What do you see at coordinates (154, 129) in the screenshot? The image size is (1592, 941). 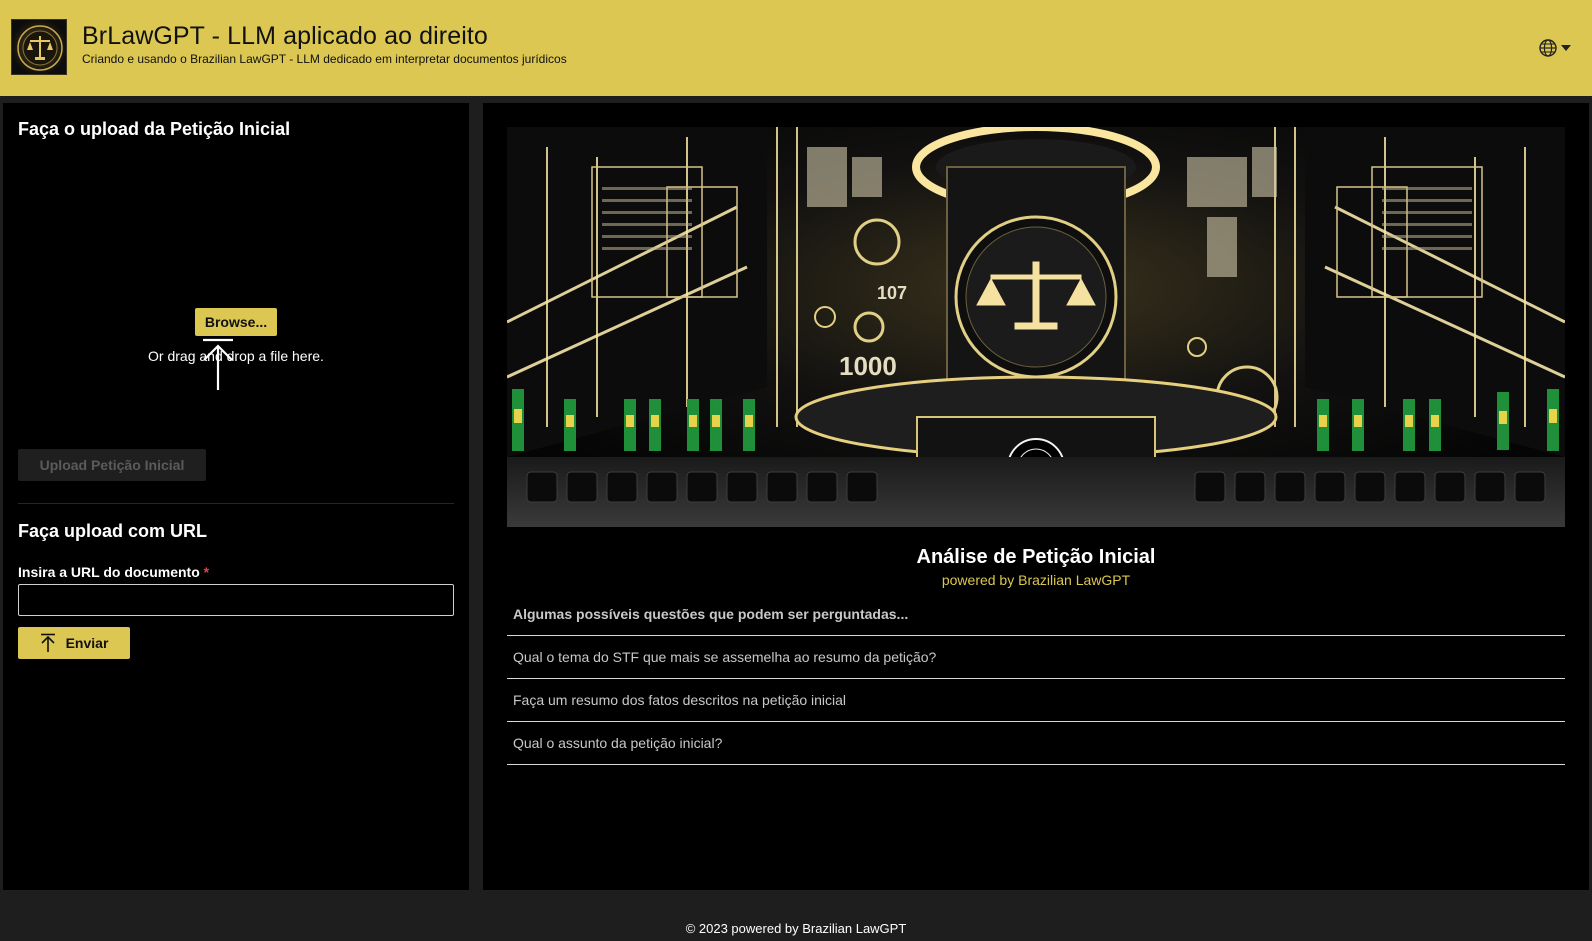 I see `upload-title: Faça o upload da Petição Inicial` at bounding box center [154, 129].